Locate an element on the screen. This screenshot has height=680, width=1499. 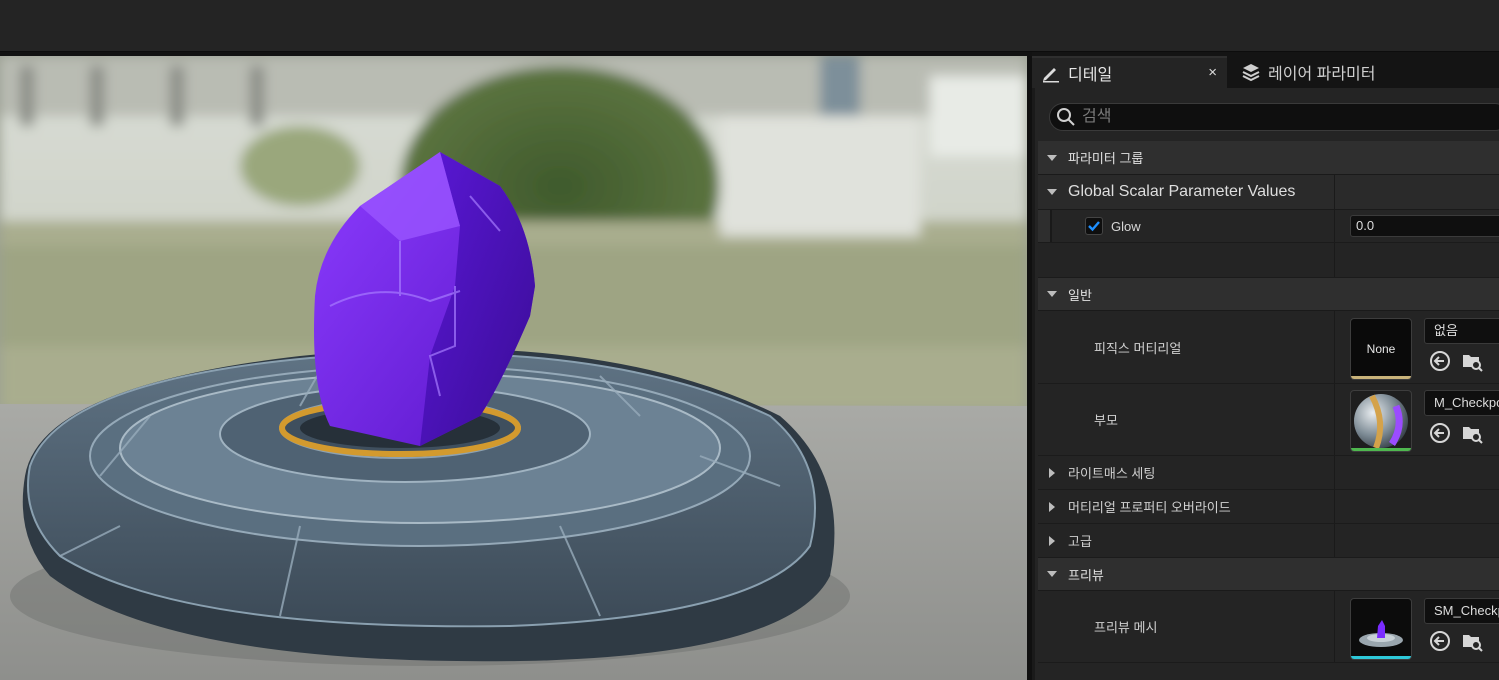
section-label: 머티리얼 프로퍼티 오버라이드 is located at coordinates (1149, 507).